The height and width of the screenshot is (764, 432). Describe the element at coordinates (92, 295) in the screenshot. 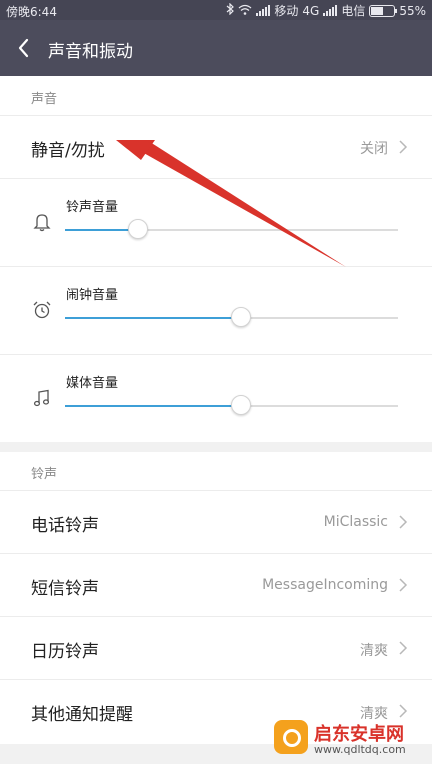

I see `alarm-volume-label: 闹钟音量` at that location.